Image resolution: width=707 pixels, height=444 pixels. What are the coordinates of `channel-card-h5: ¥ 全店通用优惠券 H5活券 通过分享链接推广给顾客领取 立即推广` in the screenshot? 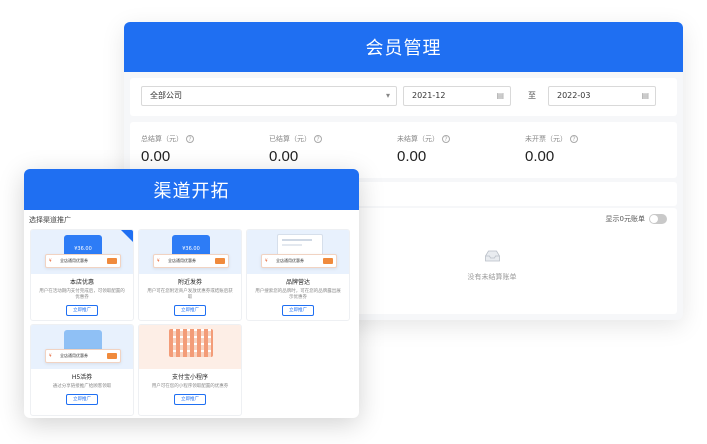 It's located at (82, 370).